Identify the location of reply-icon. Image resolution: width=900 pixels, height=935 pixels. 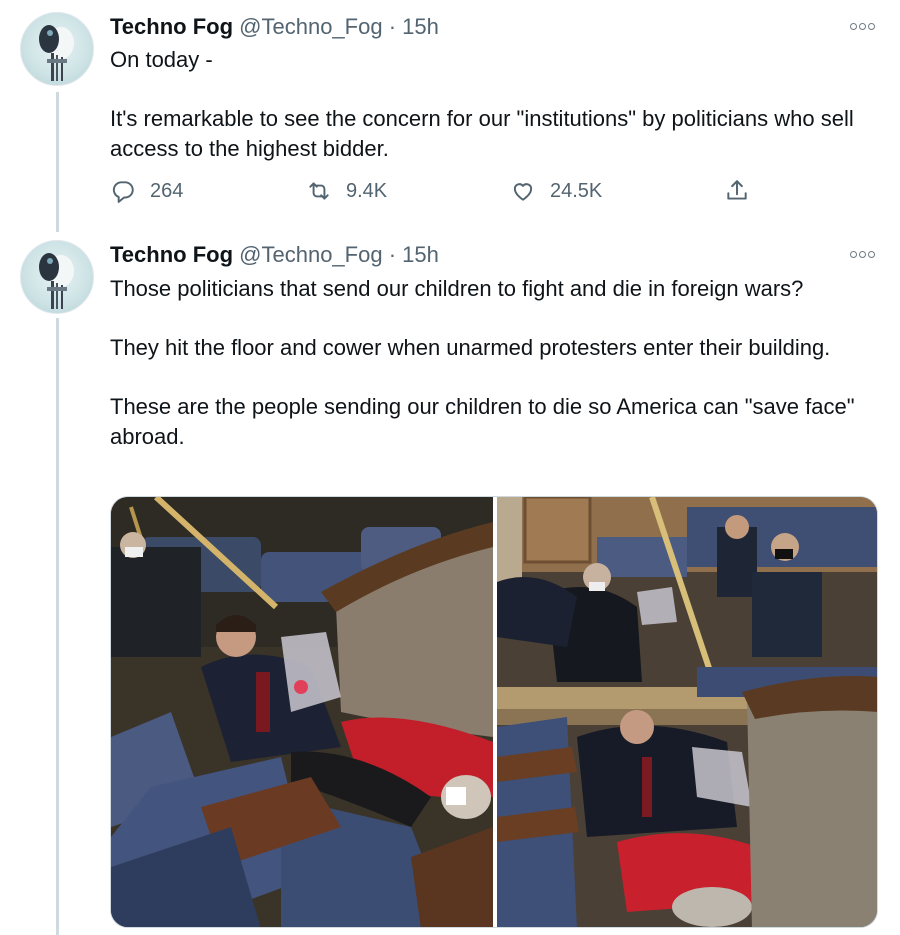
(123, 192).